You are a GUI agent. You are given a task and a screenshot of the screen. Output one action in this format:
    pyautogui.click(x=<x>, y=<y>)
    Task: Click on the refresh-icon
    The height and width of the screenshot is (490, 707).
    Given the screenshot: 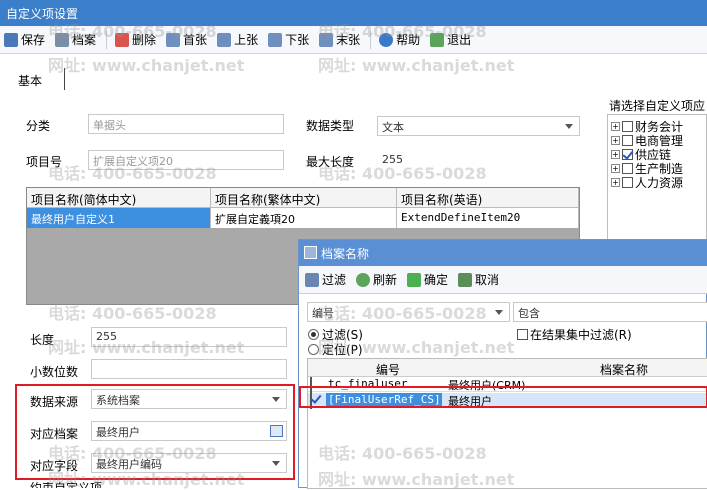 What is the action you would take?
    pyautogui.click(x=363, y=279)
    